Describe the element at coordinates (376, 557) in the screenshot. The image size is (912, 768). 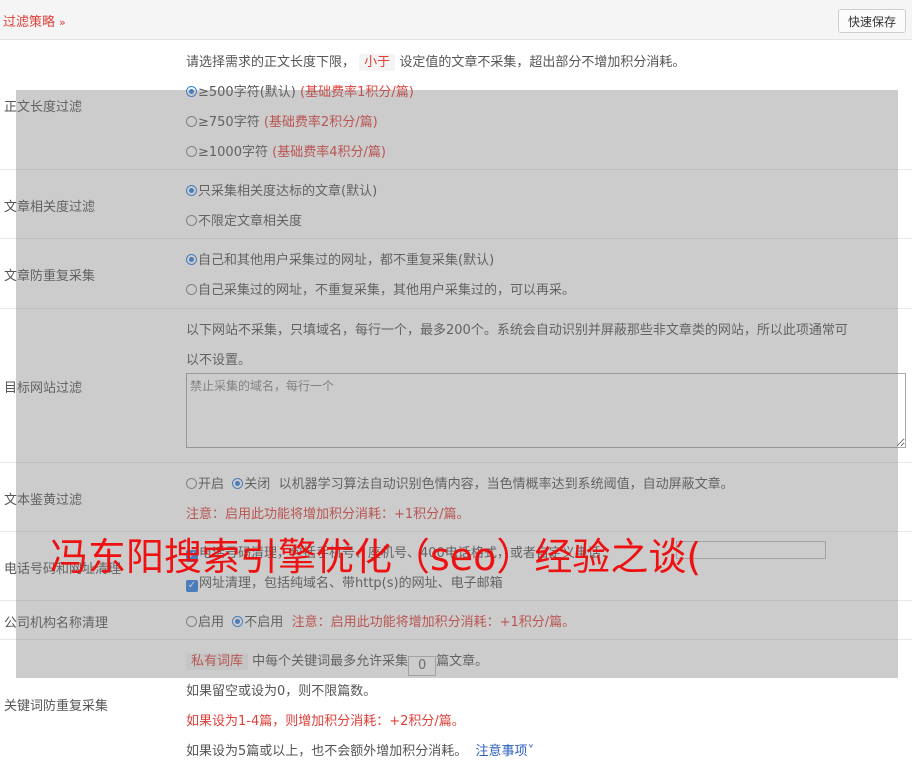
I see `watermark-text: 冯东阳搜索引擎优化（seo）经验之谈(` at that location.